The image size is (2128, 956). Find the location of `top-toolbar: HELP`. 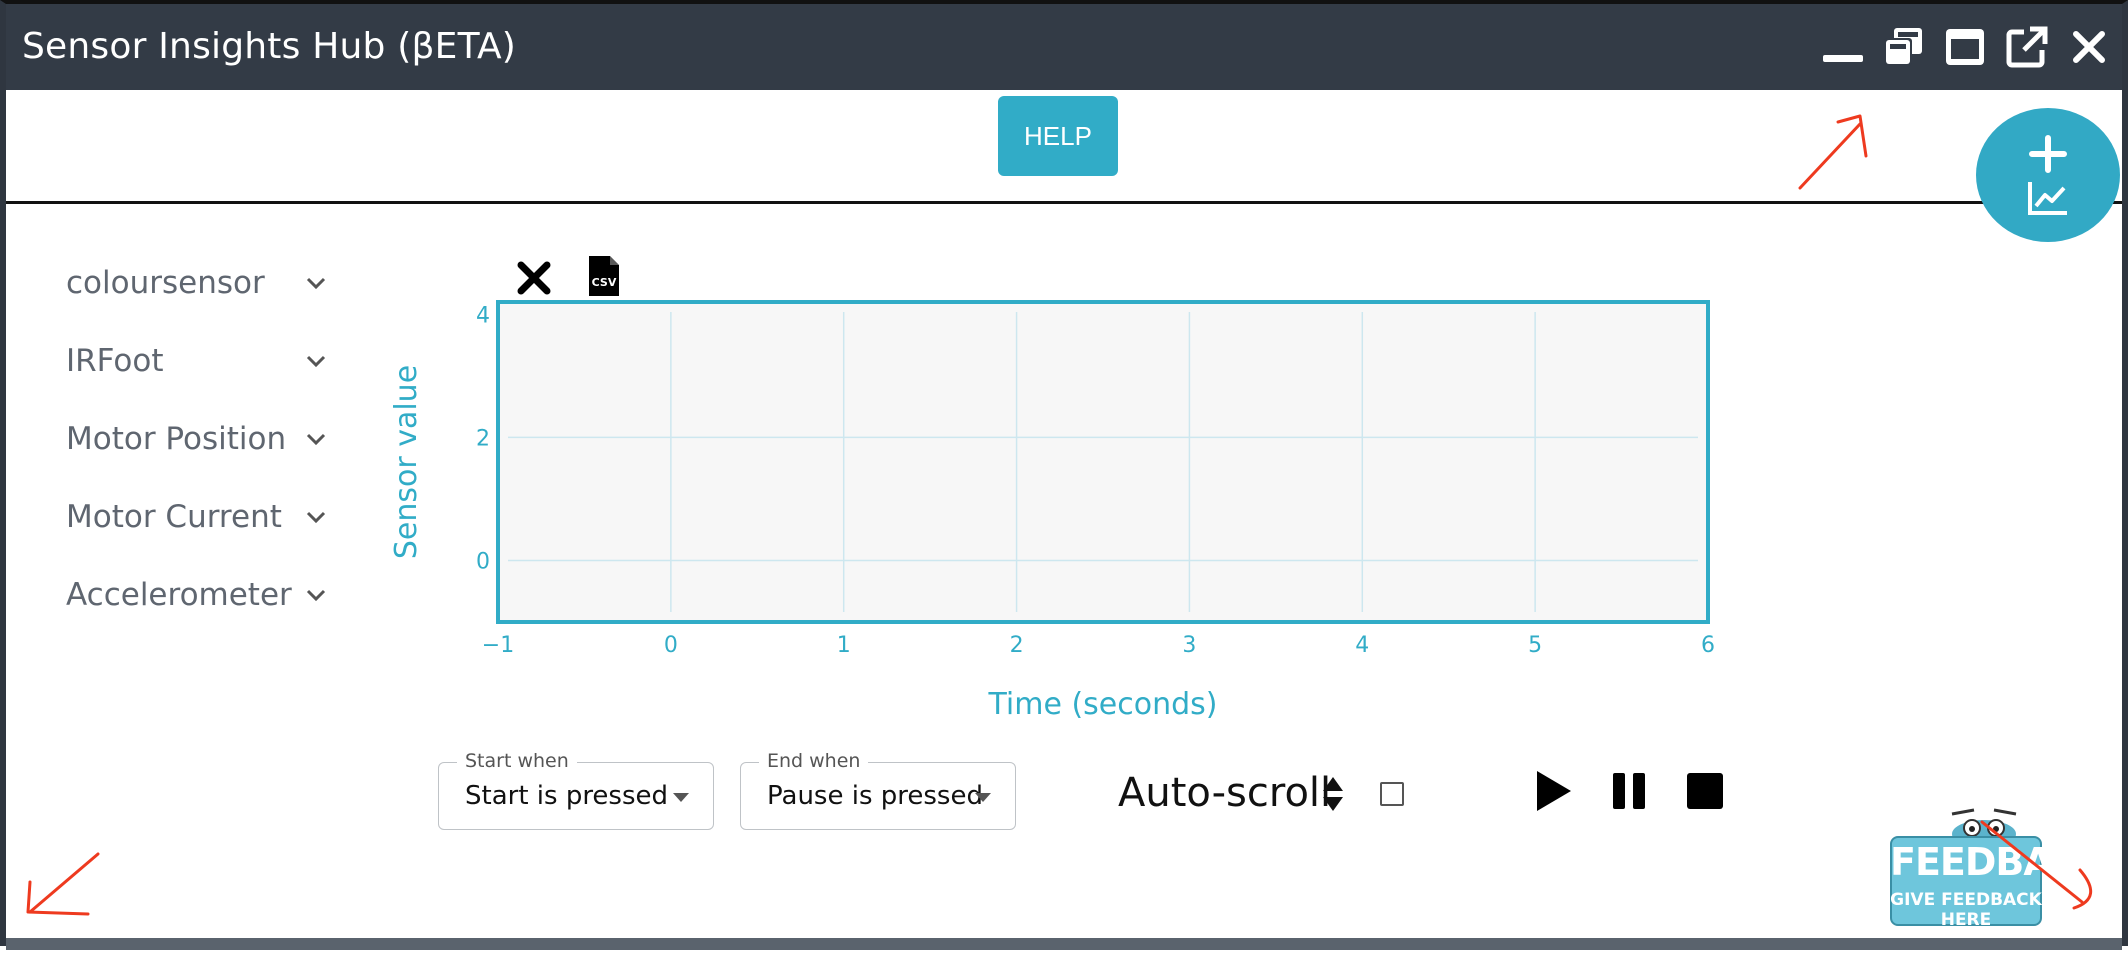

top-toolbar: HELP is located at coordinates (1064, 147).